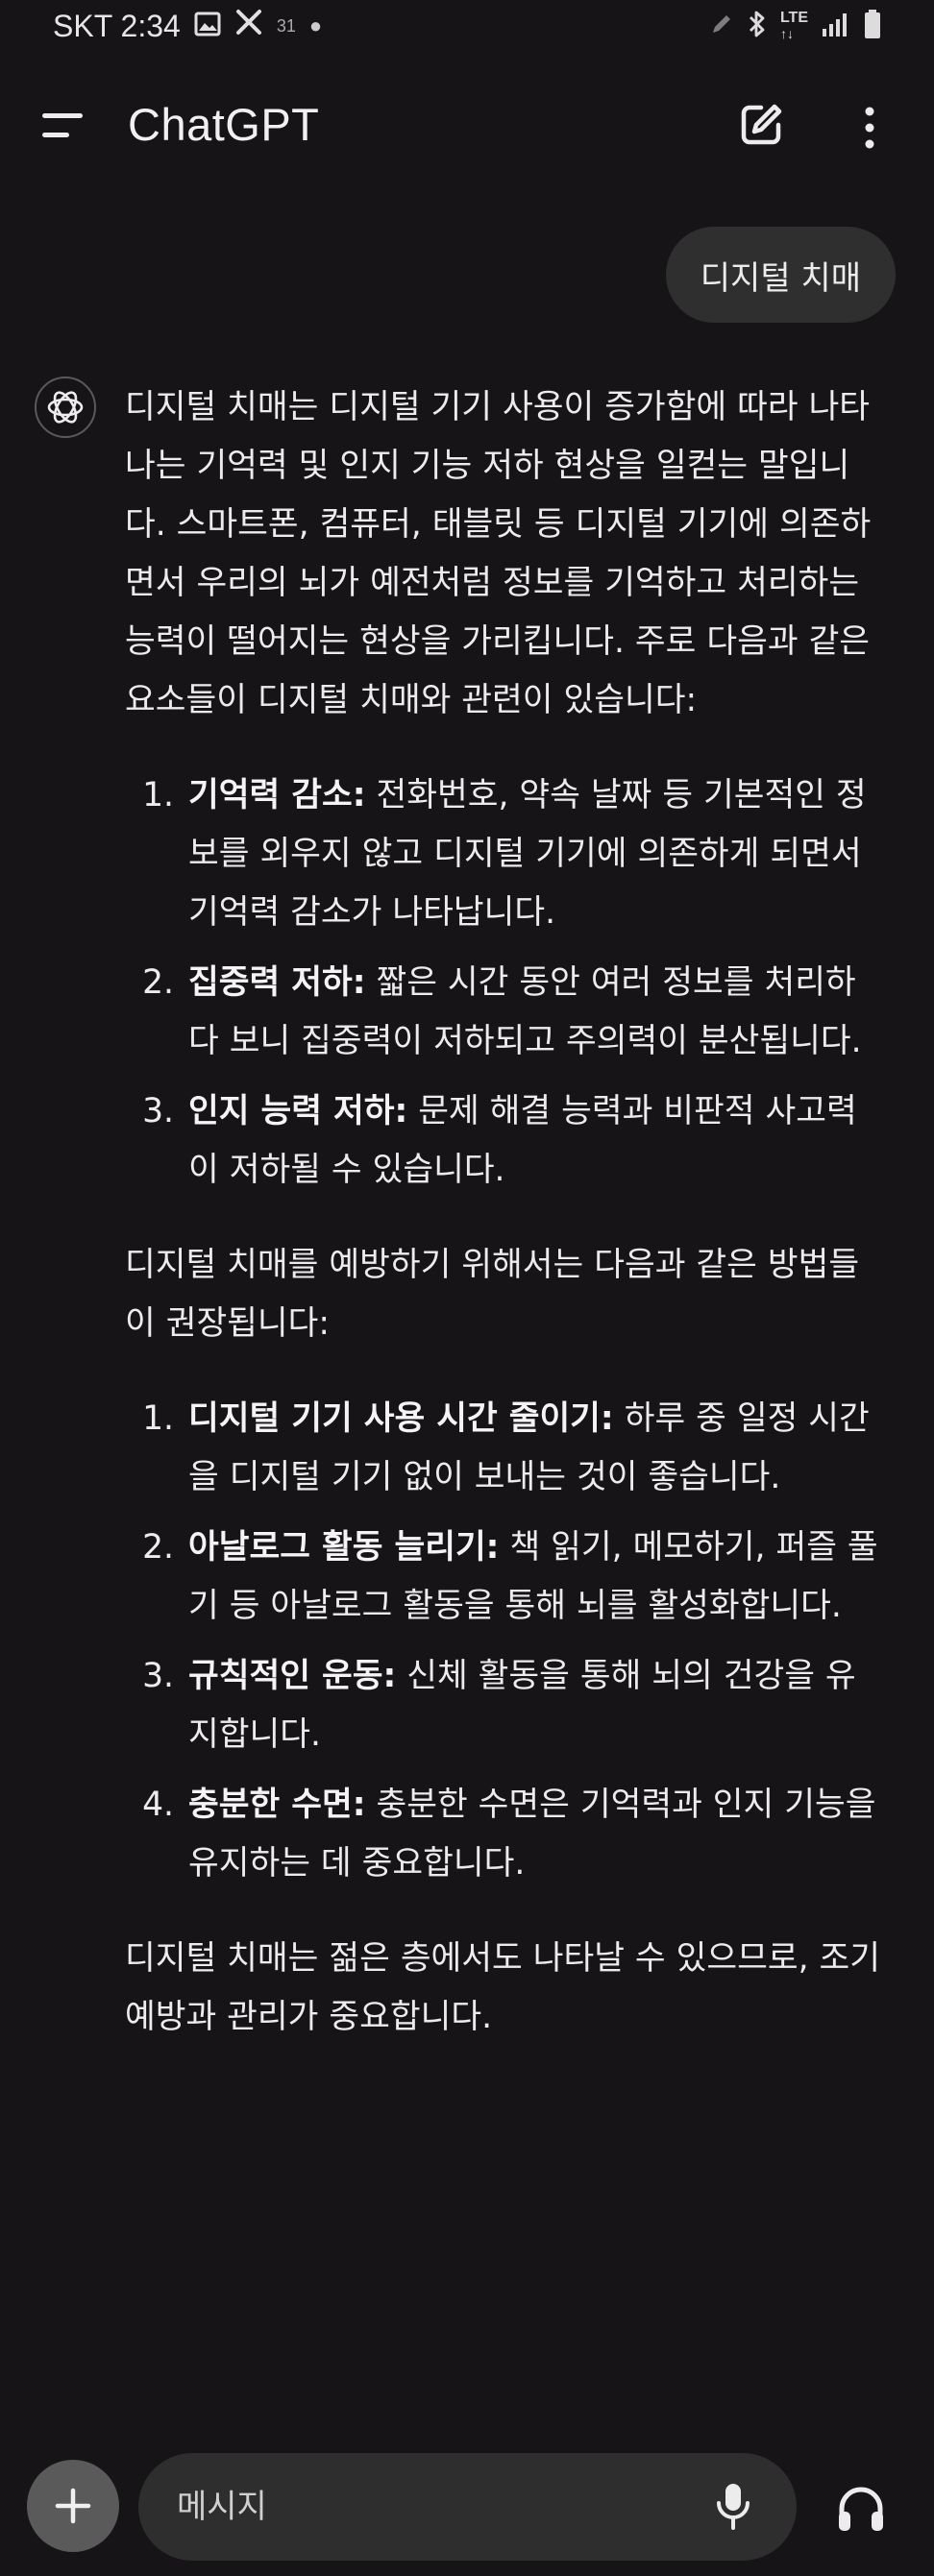  Describe the element at coordinates (286, 26) in the screenshot. I see `calendar-icon: 31` at that location.